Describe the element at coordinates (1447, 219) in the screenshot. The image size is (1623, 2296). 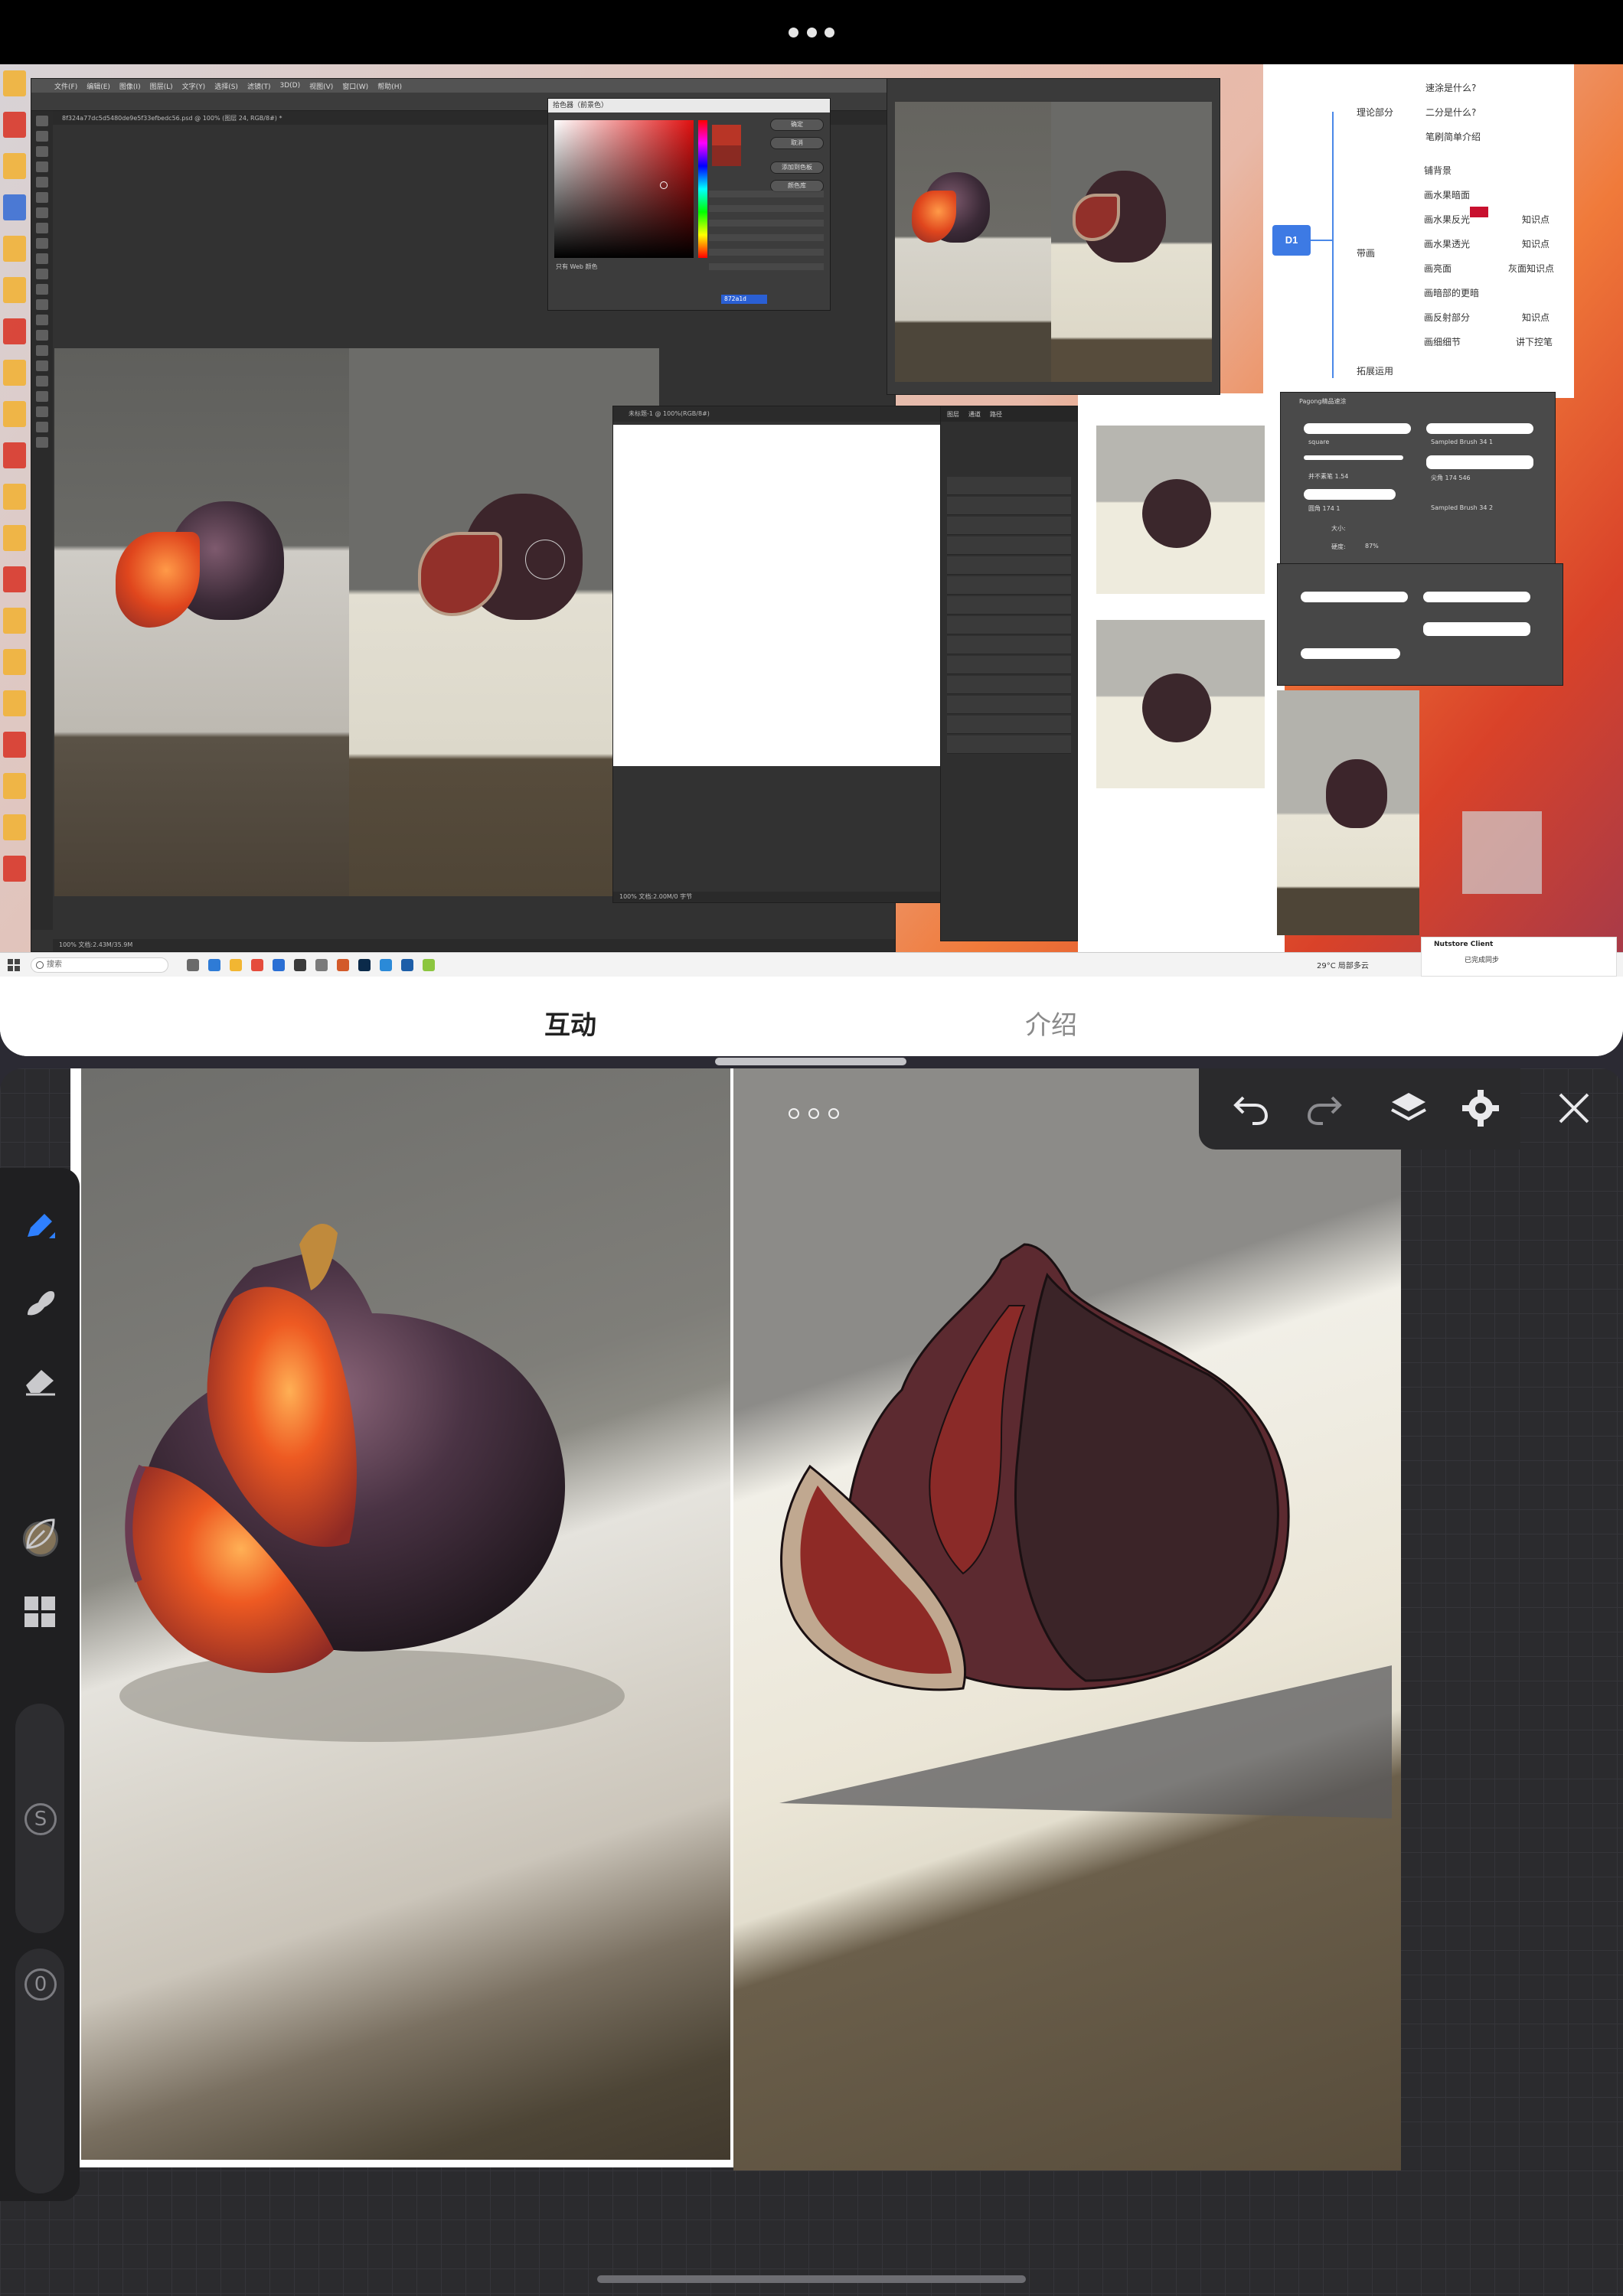
I see `mindmap-node: 画水果反光` at that location.